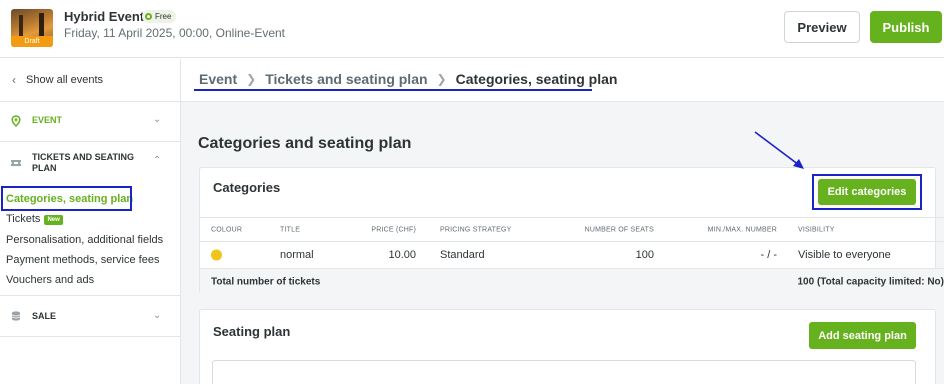  Describe the element at coordinates (82, 260) in the screenshot. I see `sidebar-item-payment: Payment methods, service fees` at that location.